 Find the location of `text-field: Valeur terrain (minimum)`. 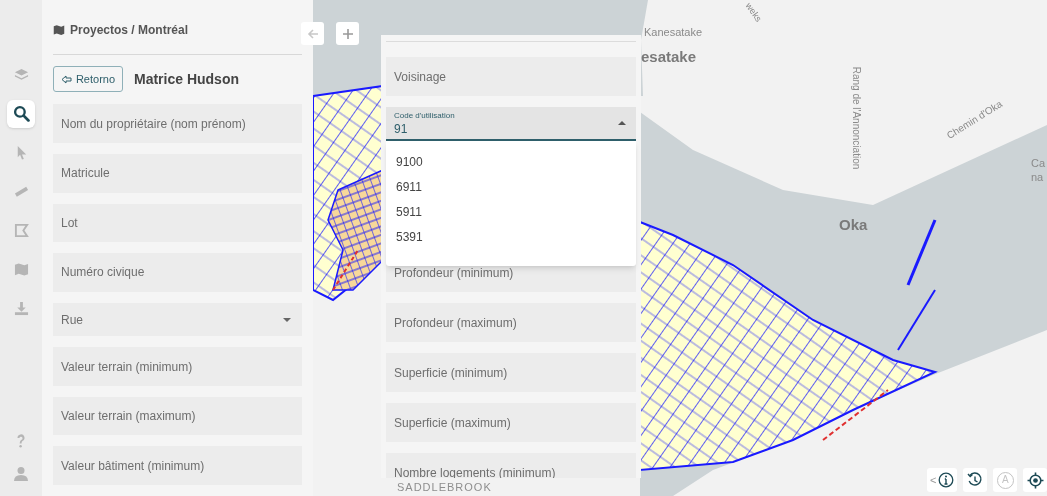

text-field: Valeur terrain (minimum) is located at coordinates (177, 366).